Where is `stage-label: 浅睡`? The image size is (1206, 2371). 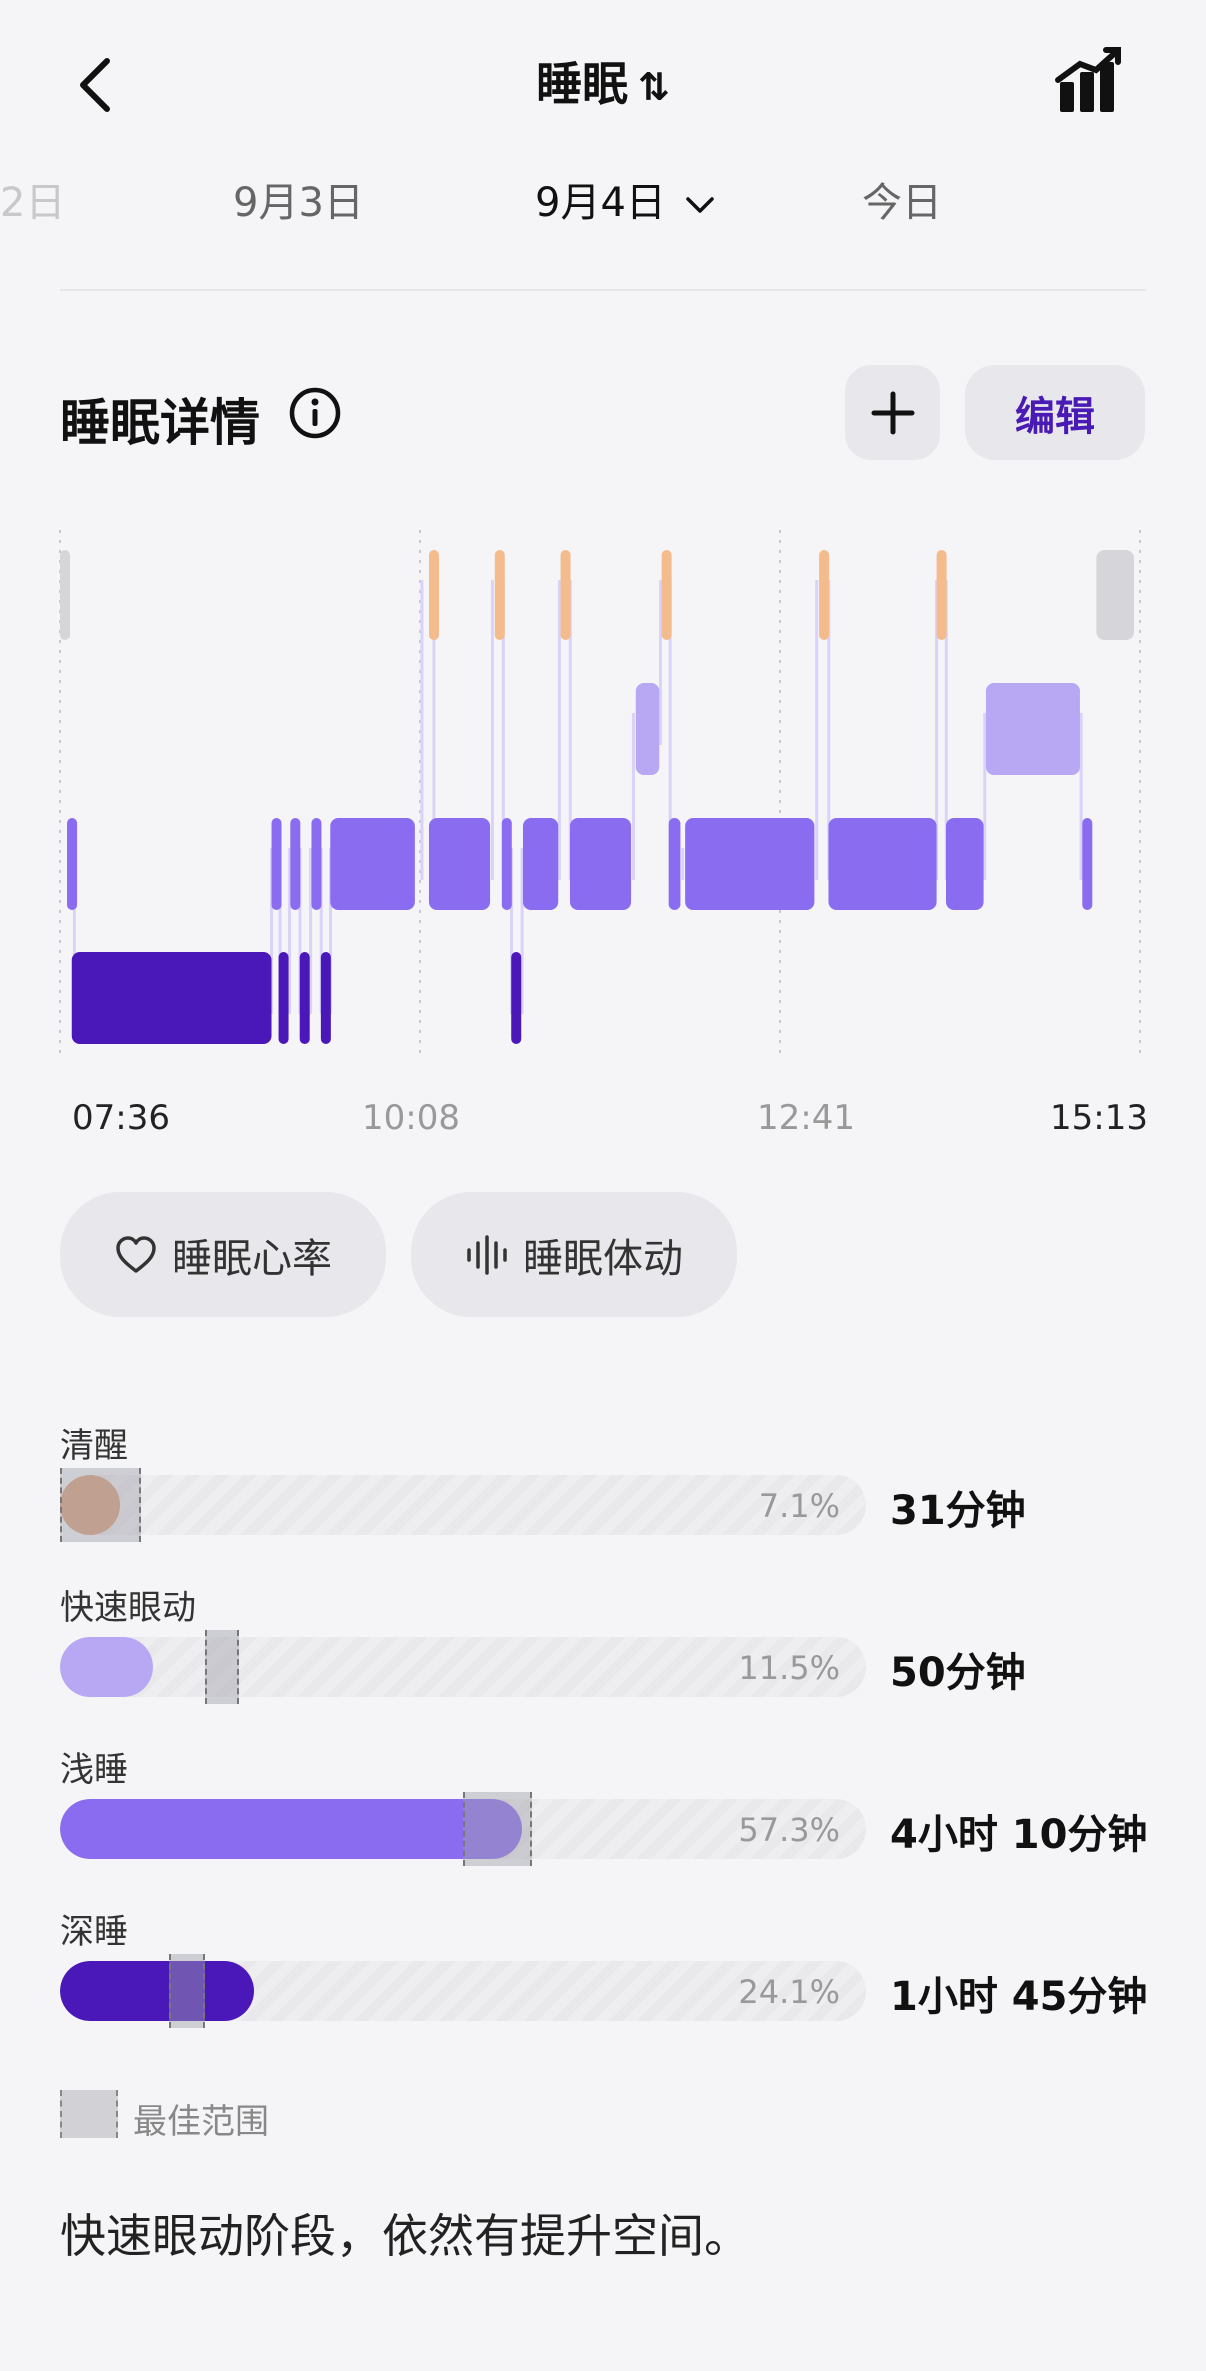
stage-label: 浅睡 is located at coordinates (94, 1770).